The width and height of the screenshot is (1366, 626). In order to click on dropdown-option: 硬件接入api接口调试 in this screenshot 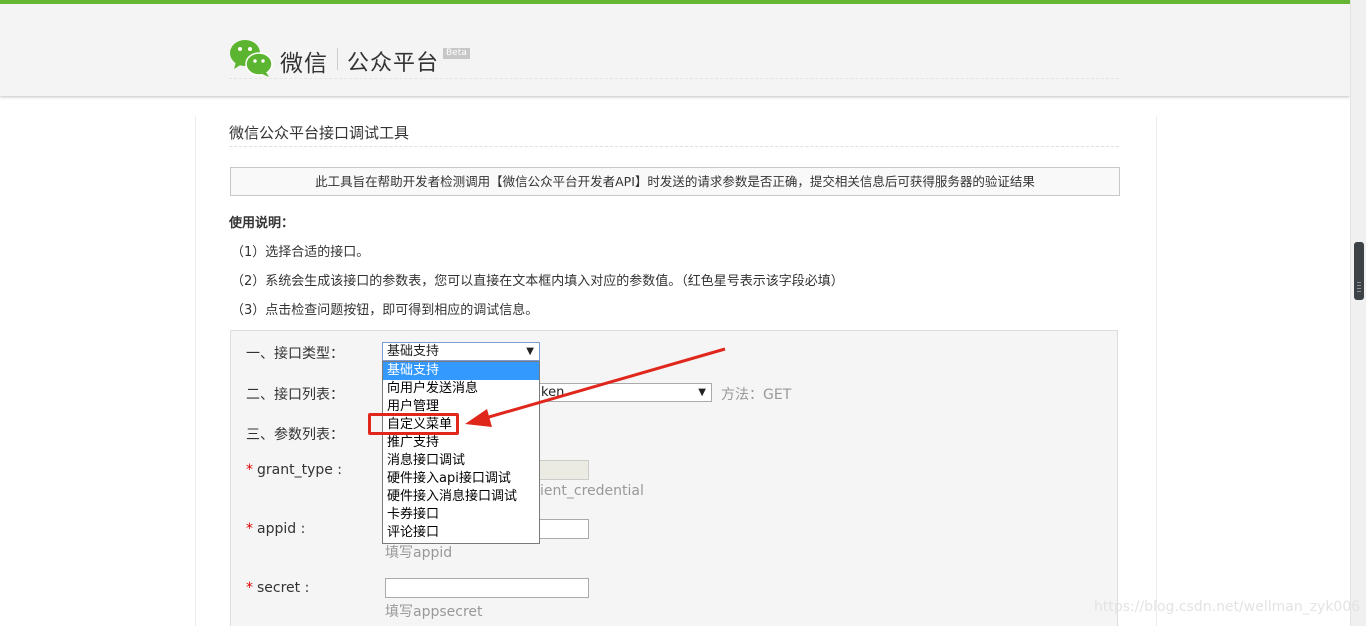, I will do `click(461, 479)`.